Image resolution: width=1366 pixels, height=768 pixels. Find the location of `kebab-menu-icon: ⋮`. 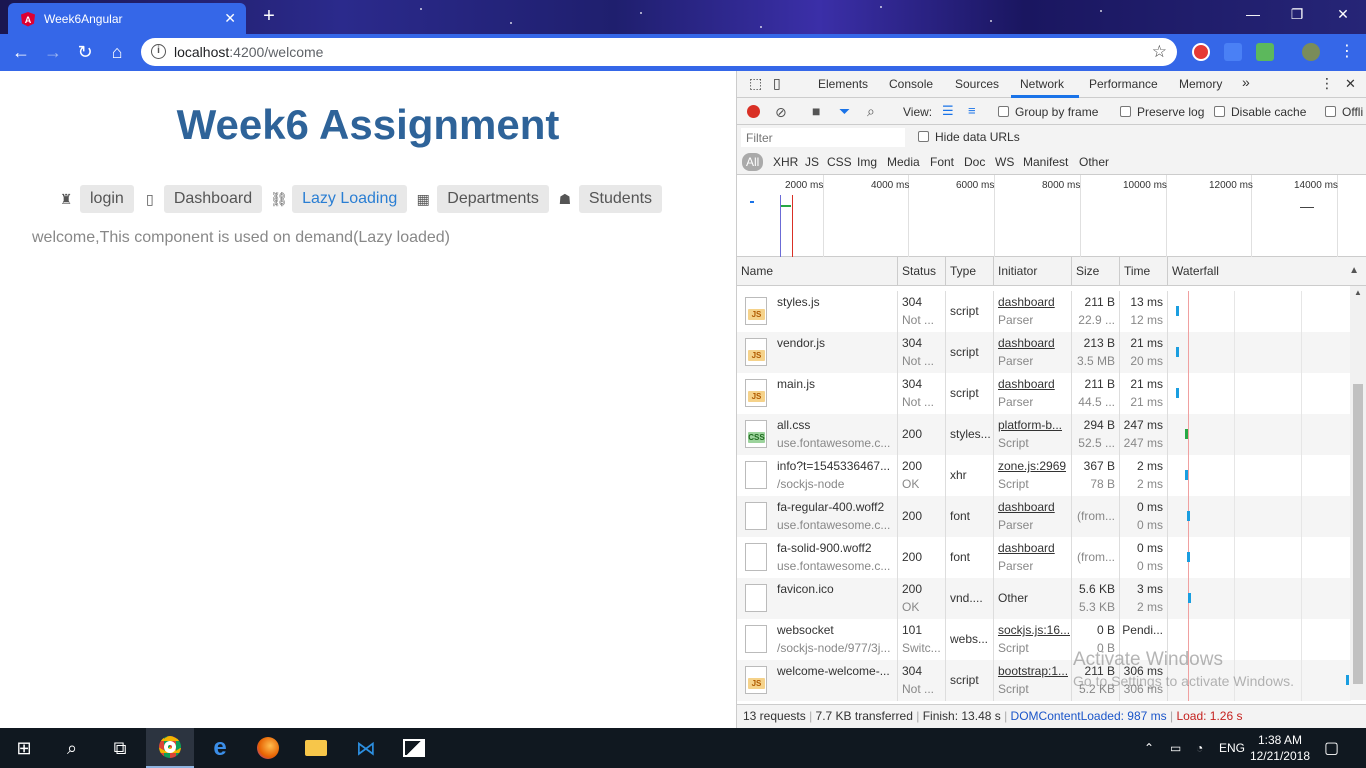

kebab-menu-icon: ⋮ is located at coordinates (1327, 83).